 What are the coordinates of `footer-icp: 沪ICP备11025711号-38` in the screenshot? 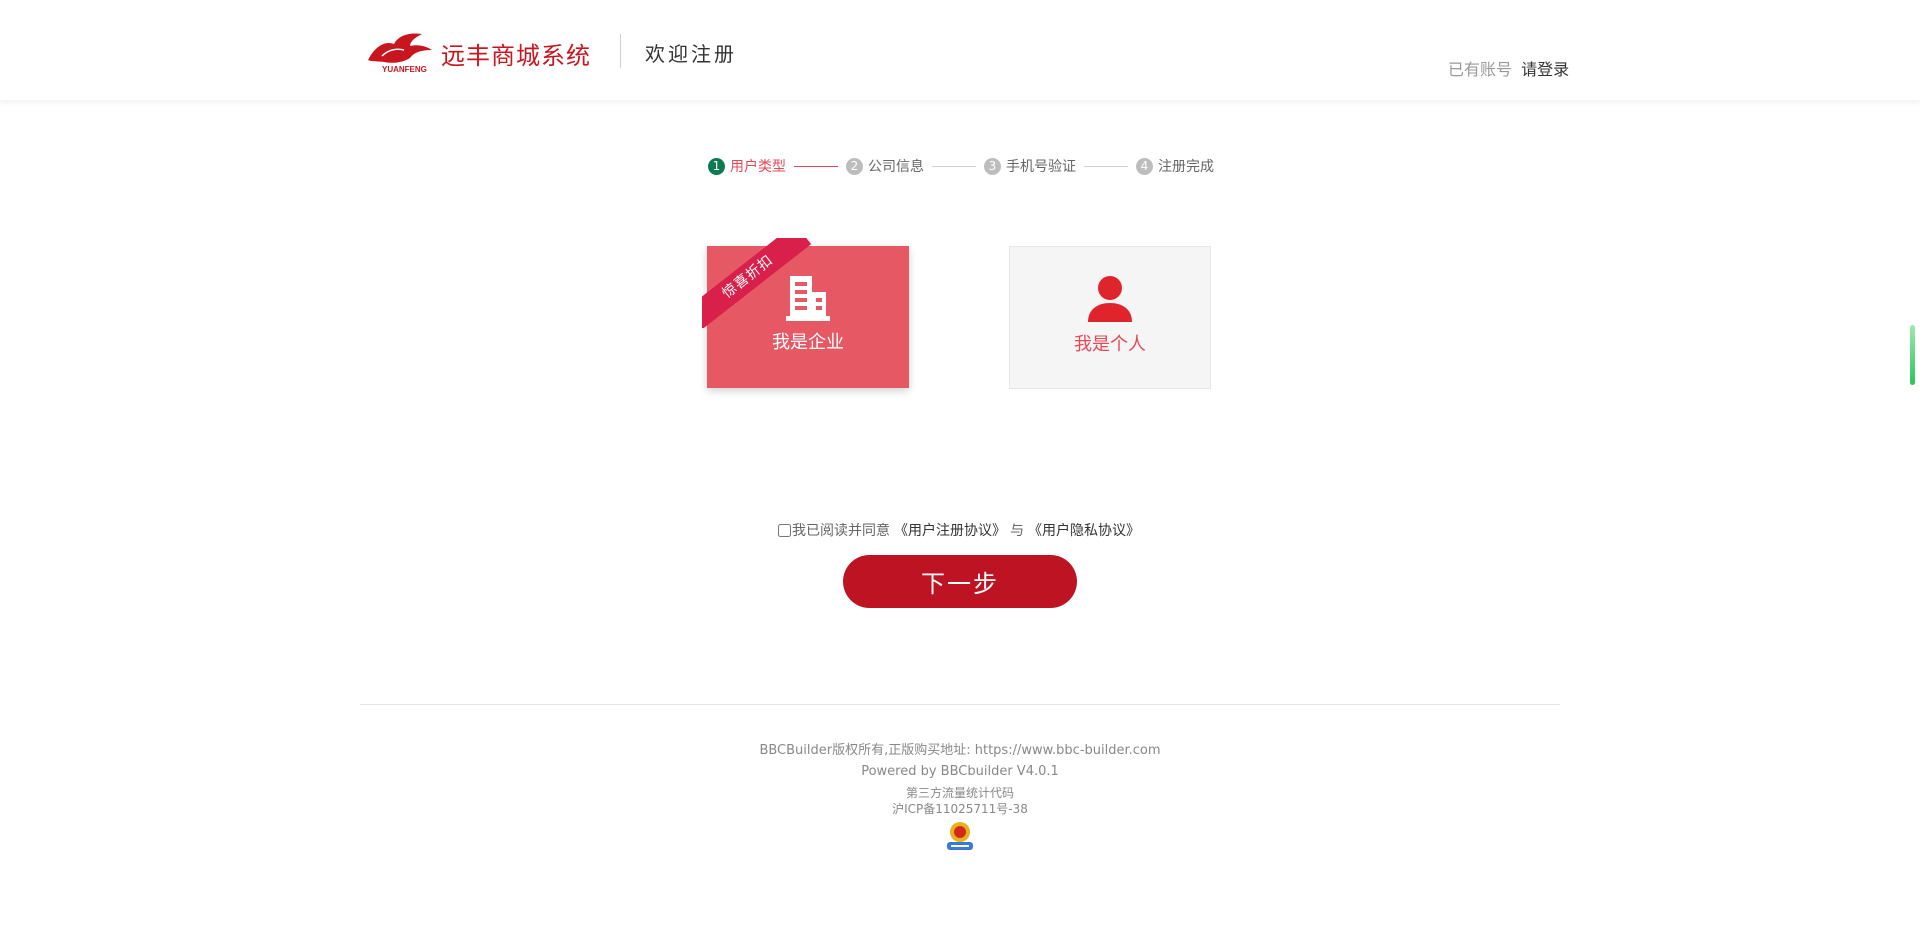 It's located at (960, 808).